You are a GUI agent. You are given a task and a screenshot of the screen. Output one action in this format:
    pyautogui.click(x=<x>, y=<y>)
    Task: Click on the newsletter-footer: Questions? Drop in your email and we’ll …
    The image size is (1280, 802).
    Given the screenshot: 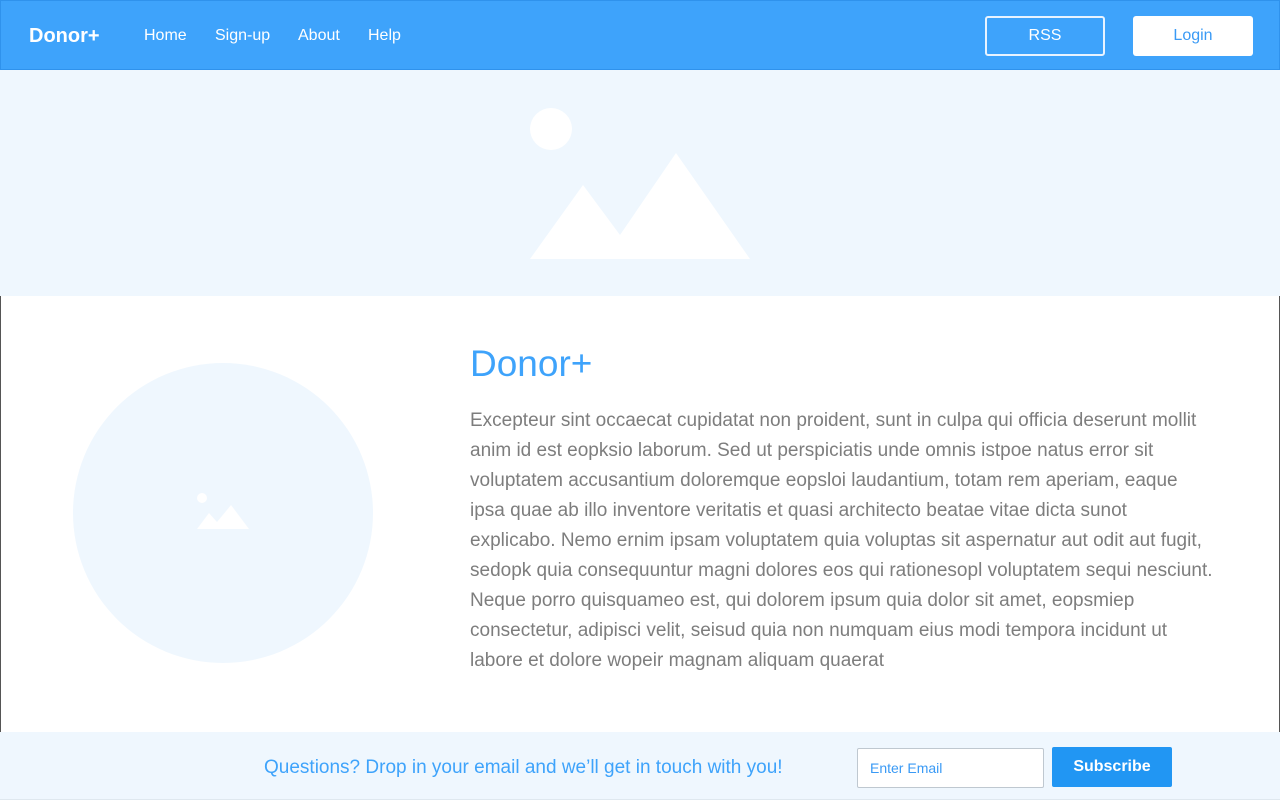 What is the action you would take?
    pyautogui.click(x=640, y=766)
    